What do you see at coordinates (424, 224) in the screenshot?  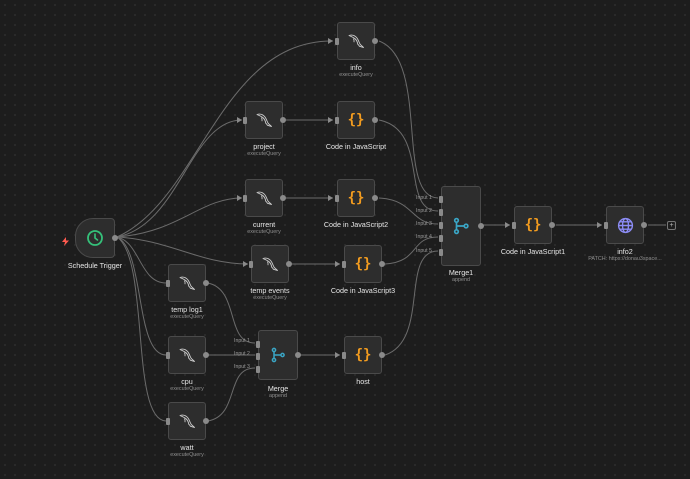 I see `merge1-input-3-label: Input 3` at bounding box center [424, 224].